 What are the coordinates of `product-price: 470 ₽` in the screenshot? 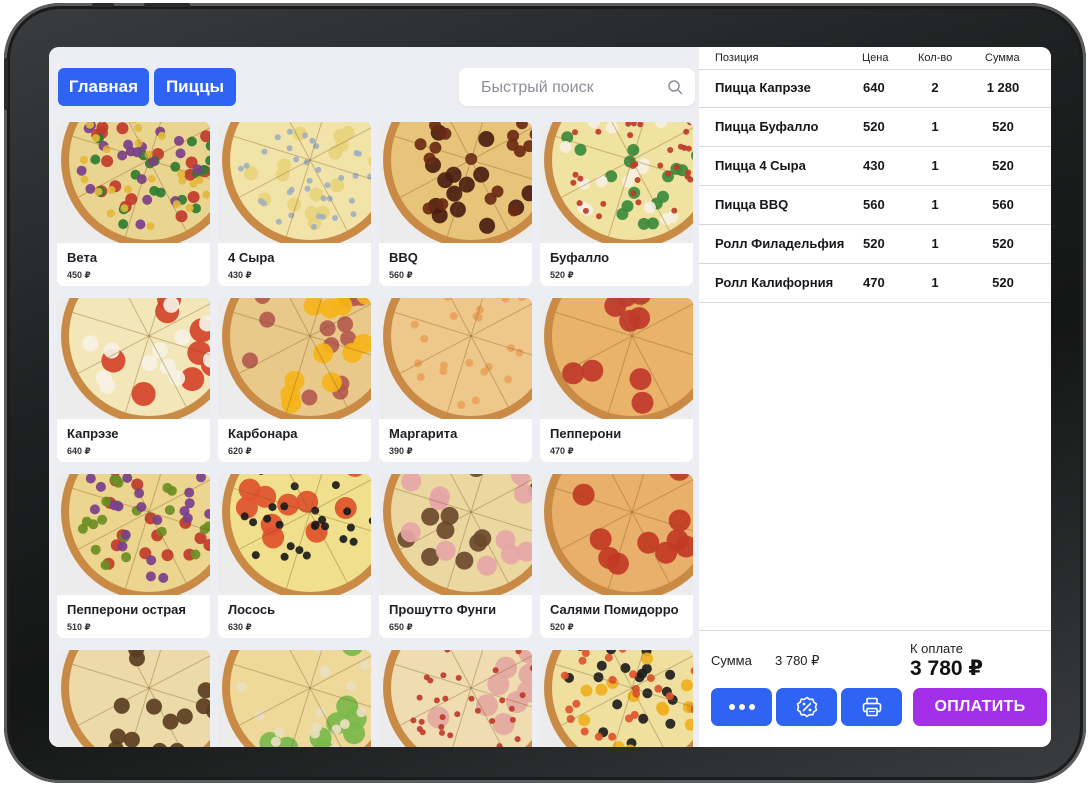 It's located at (562, 451).